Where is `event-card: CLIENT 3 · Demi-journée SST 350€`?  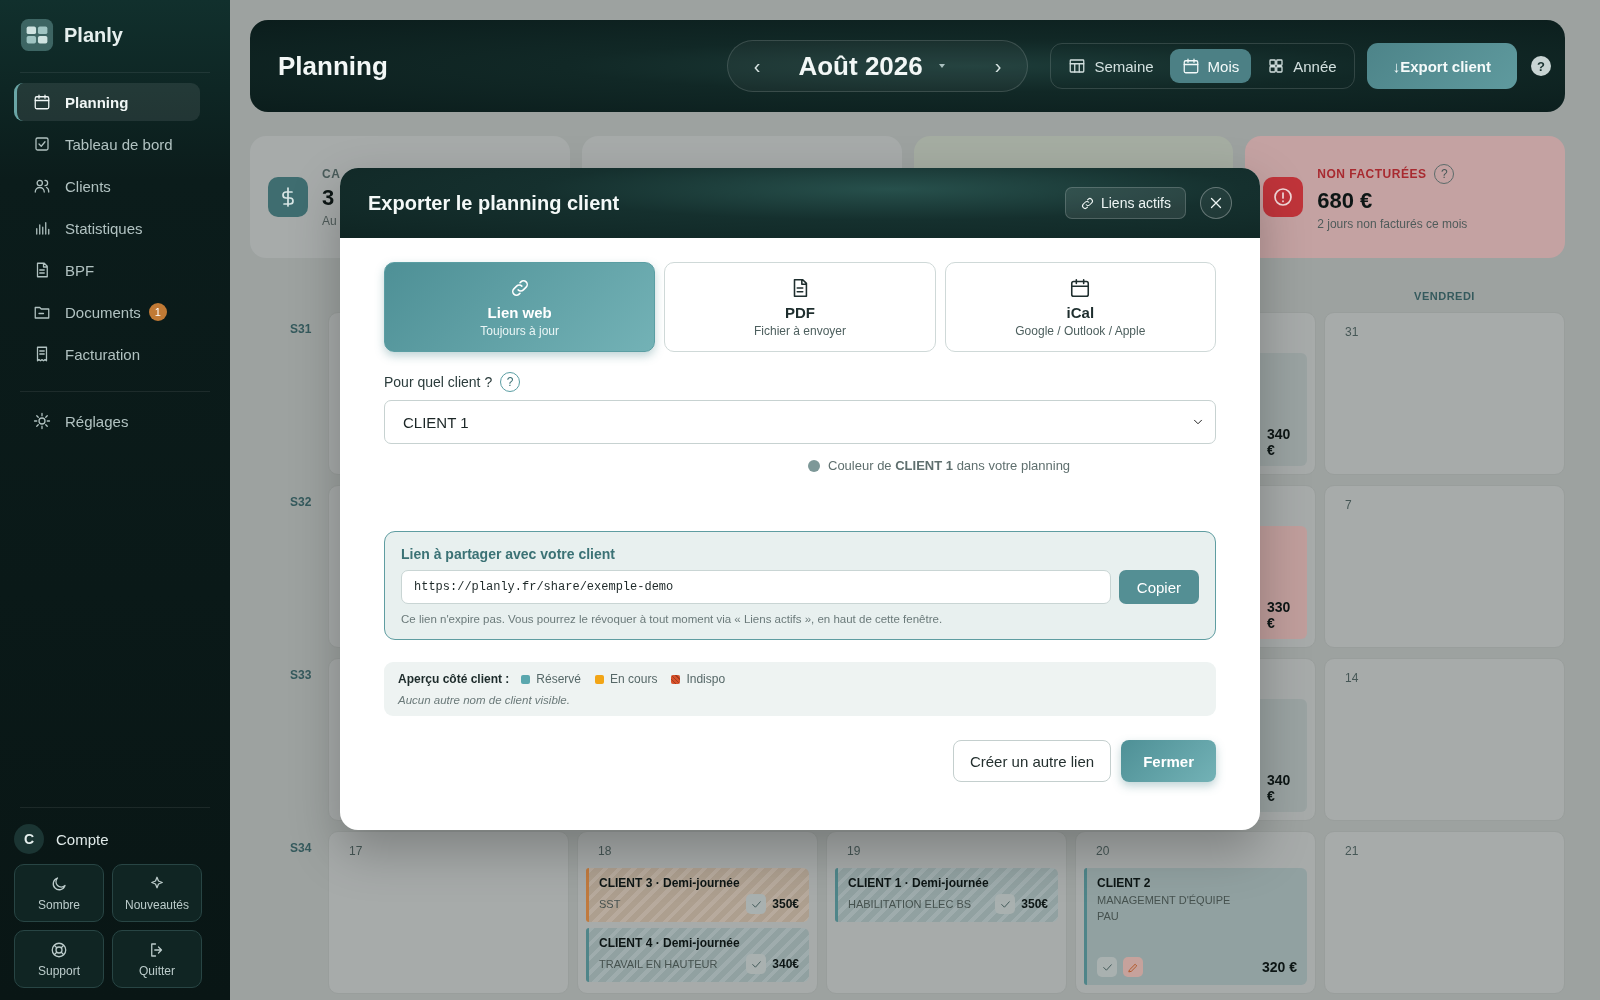
event-card: CLIENT 3 · Demi-journée SST 350€ is located at coordinates (699, 895).